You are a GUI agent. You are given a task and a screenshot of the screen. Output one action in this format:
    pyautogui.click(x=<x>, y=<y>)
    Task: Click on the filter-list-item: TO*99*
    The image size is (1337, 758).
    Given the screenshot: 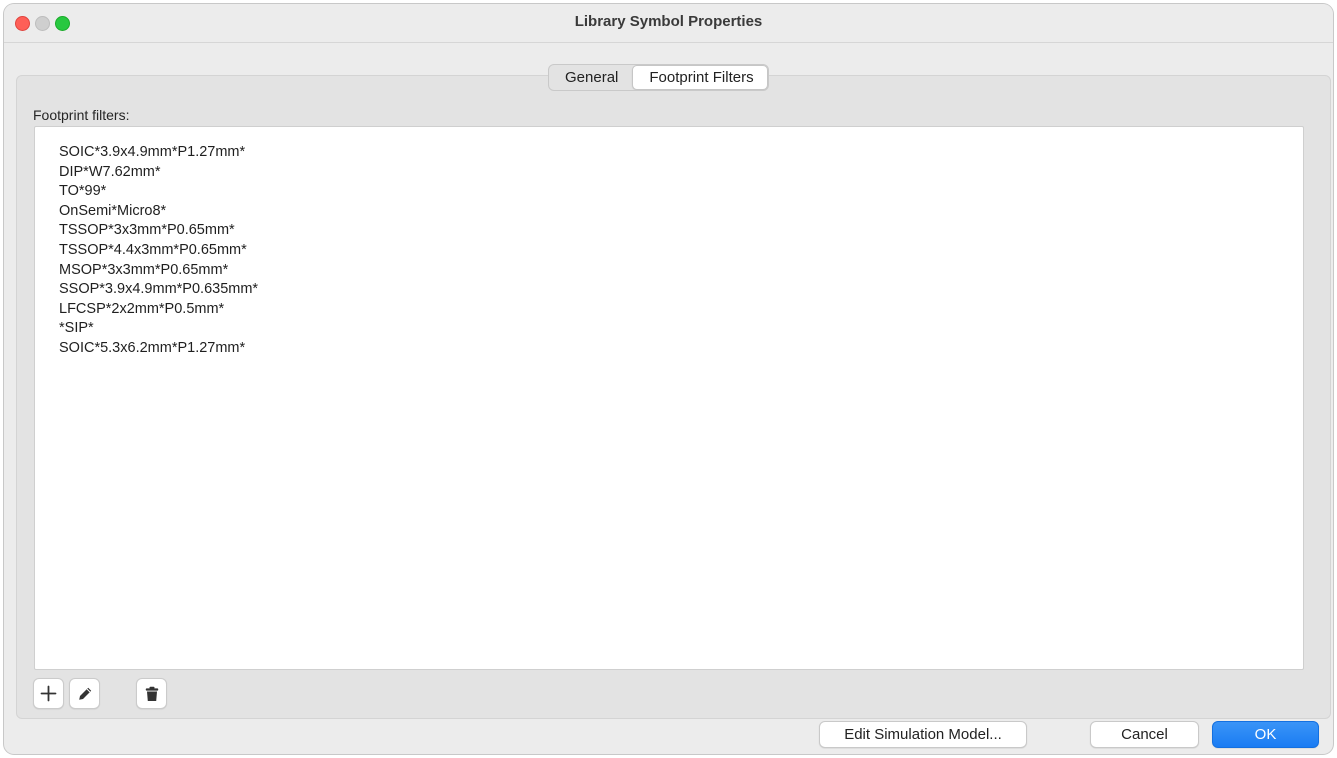 What is the action you would take?
    pyautogui.click(x=681, y=192)
    